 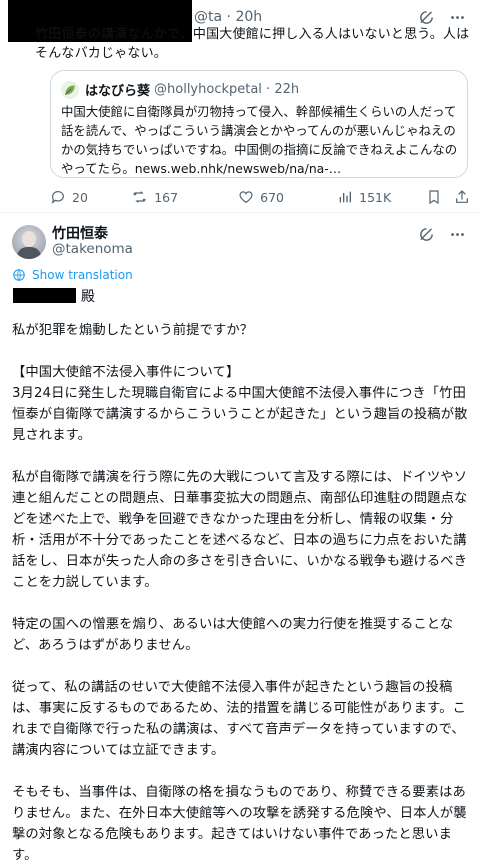 I want to click on grok-icon, so click(x=426, y=236).